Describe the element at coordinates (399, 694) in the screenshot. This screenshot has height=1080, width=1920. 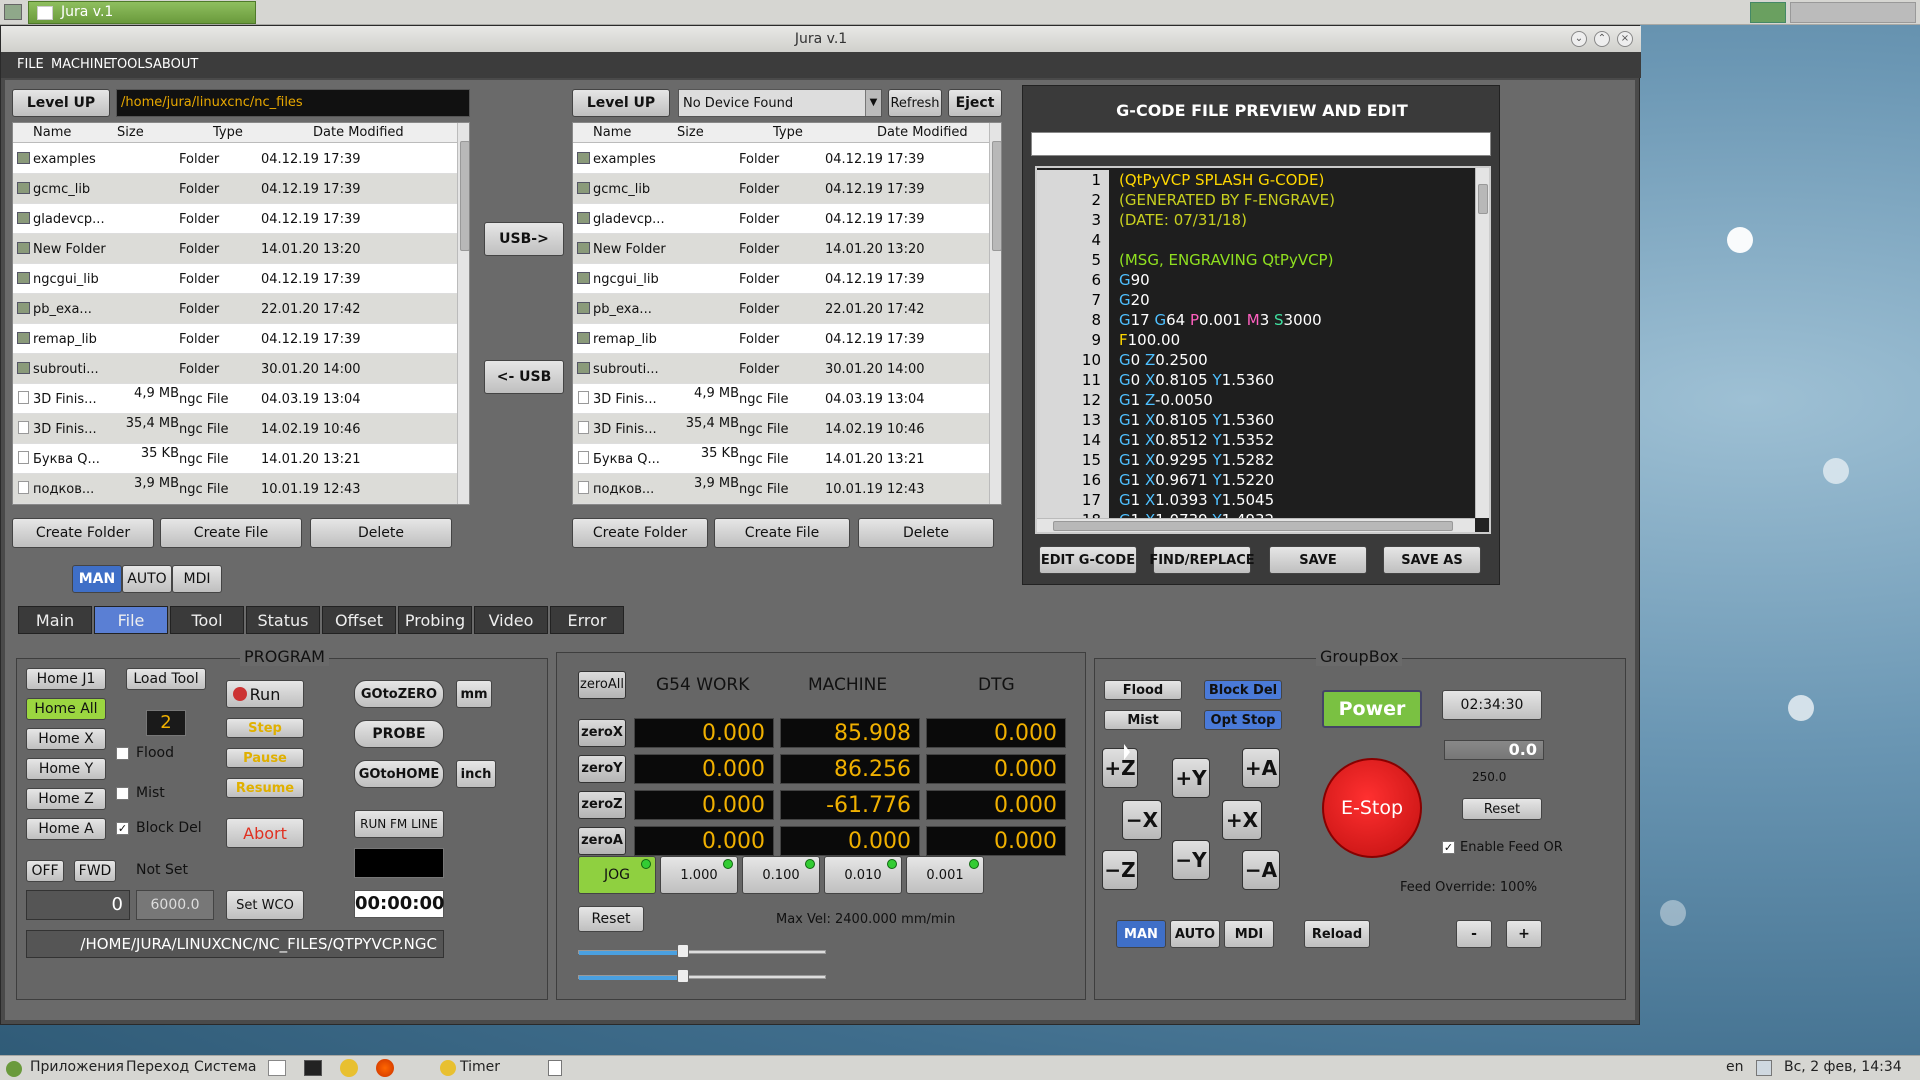
I see `goto-zero-button: GOtoZERO` at that location.